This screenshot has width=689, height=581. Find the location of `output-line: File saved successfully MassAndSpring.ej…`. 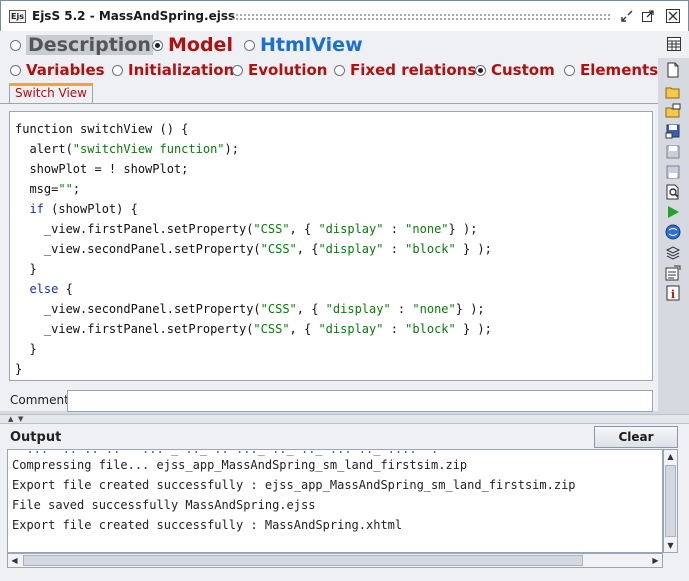

output-line: File saved successfully MassAndSpring.ej… is located at coordinates (164, 505).